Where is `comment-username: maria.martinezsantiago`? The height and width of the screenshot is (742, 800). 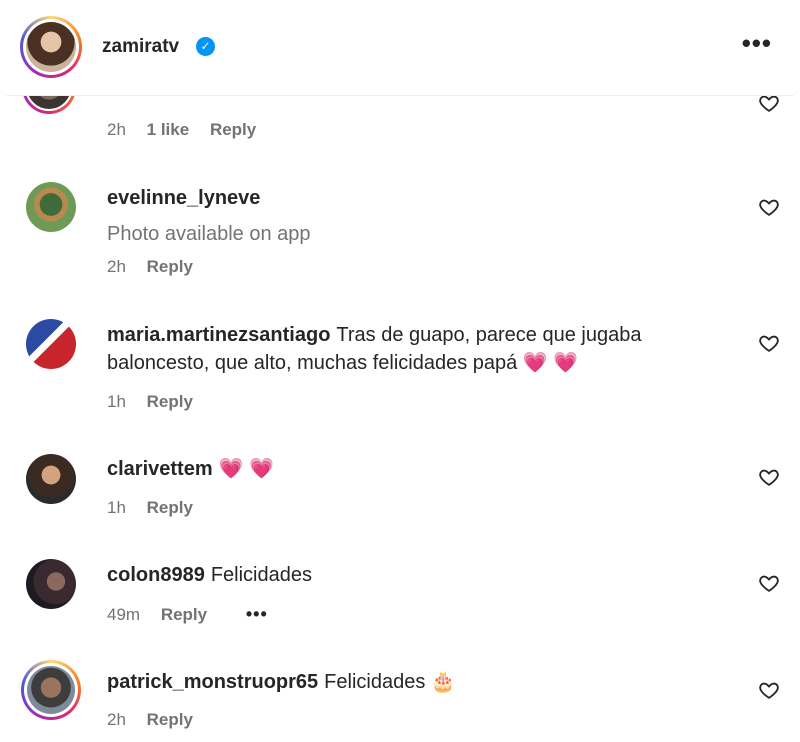 comment-username: maria.martinezsantiago is located at coordinates (218, 335).